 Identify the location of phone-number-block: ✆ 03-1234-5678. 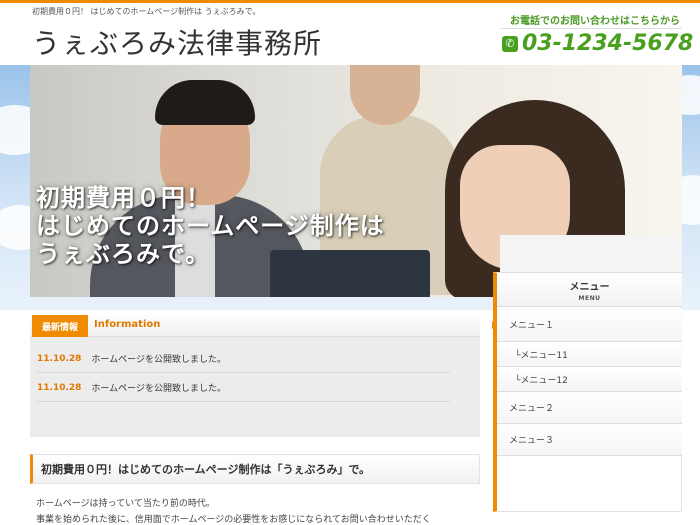
(597, 43).